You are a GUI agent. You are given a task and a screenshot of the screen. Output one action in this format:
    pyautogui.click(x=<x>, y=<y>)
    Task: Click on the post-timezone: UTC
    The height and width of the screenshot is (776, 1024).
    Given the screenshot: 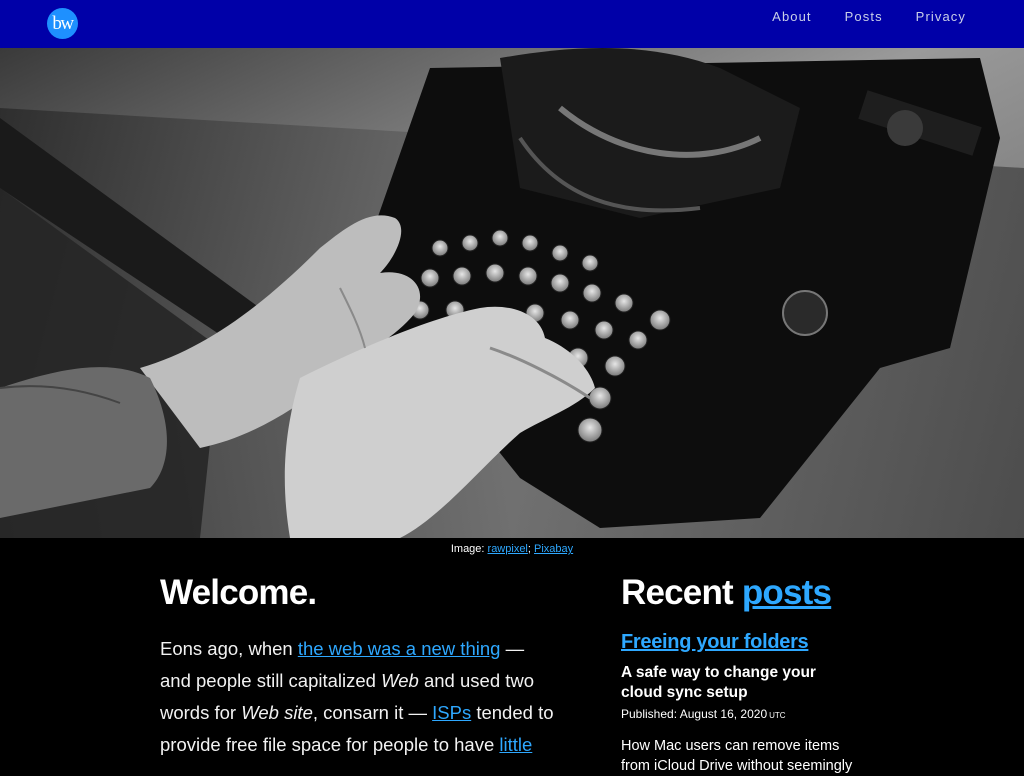 What is the action you would take?
    pyautogui.click(x=777, y=715)
    